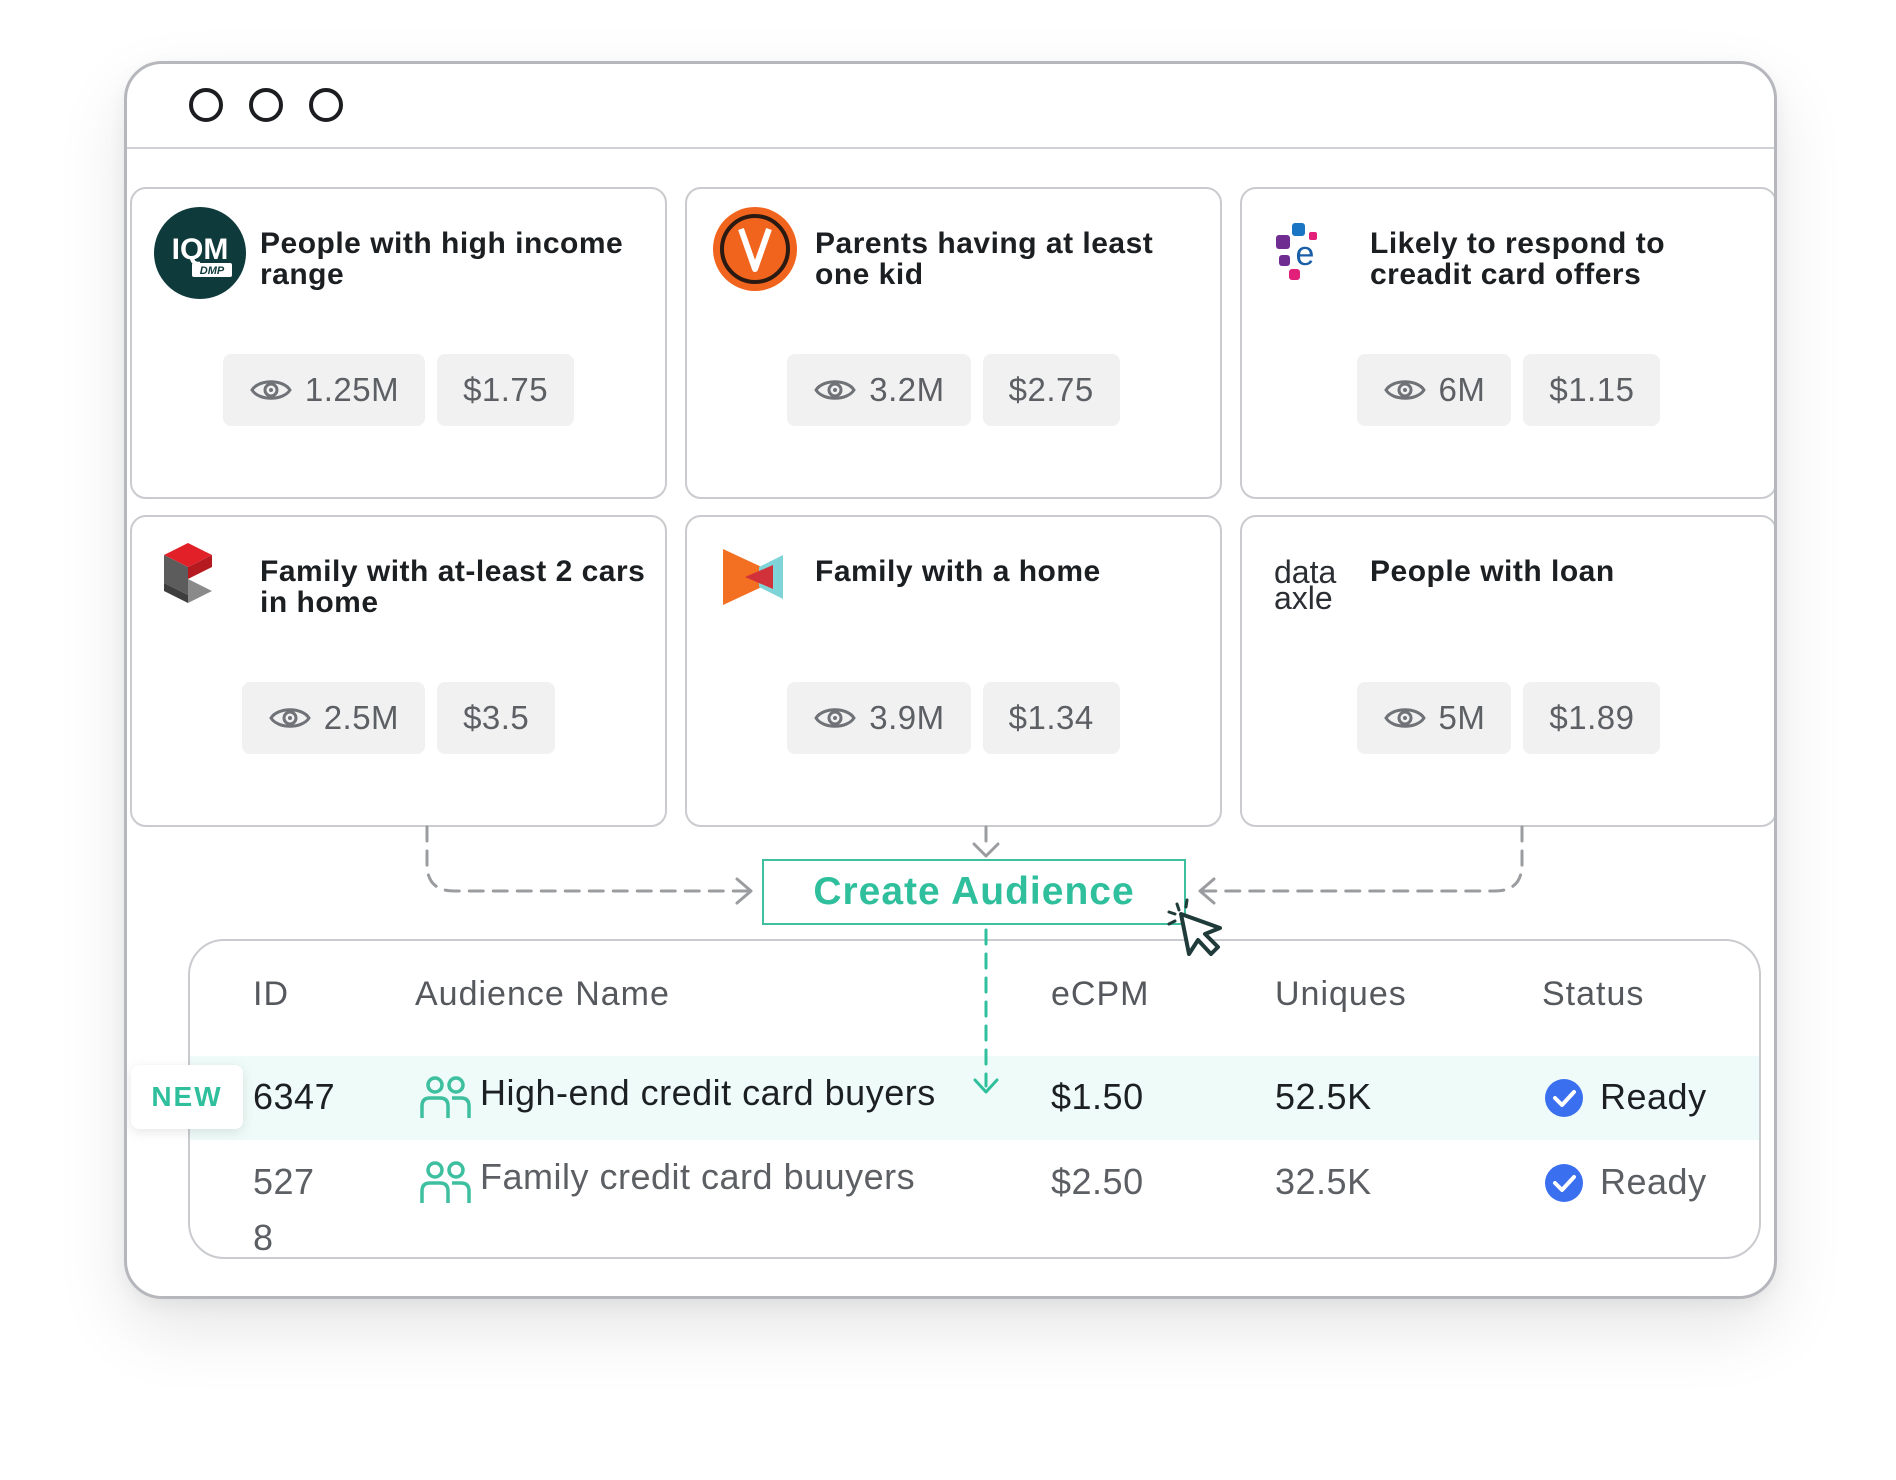 The image size is (1896, 1480). I want to click on row-uniques: 52.5K, so click(1323, 1096).